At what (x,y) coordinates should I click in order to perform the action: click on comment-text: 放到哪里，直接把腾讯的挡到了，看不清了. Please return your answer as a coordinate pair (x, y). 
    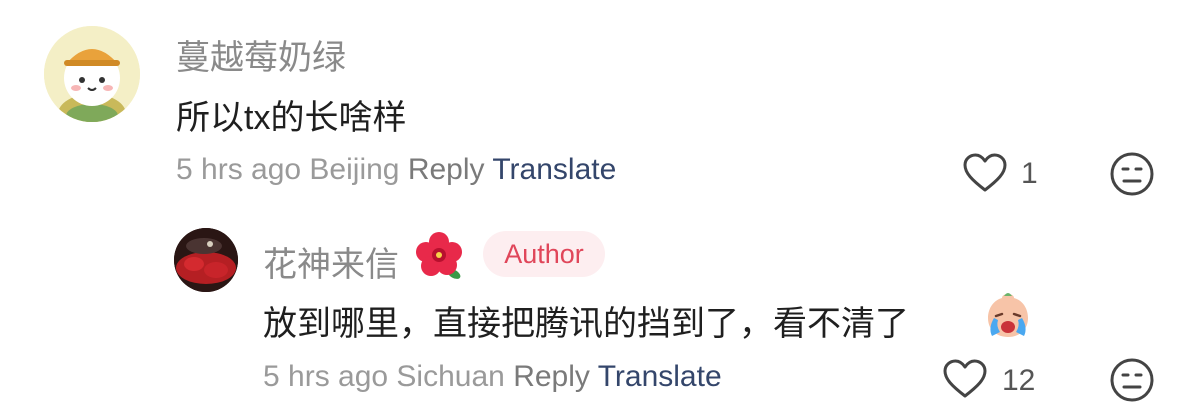
    Looking at the image, I should click on (586, 324).